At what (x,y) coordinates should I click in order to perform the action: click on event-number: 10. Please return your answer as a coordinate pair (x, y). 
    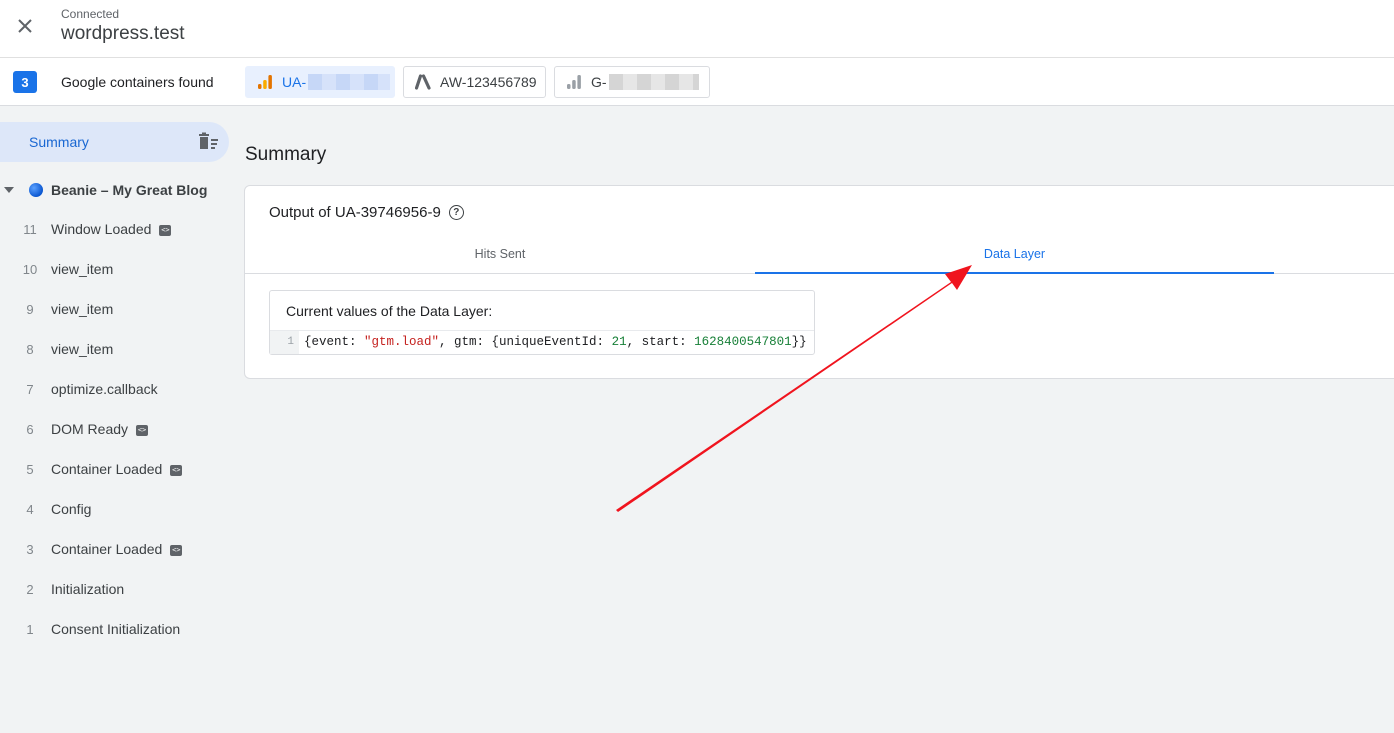
    Looking at the image, I should click on (30, 269).